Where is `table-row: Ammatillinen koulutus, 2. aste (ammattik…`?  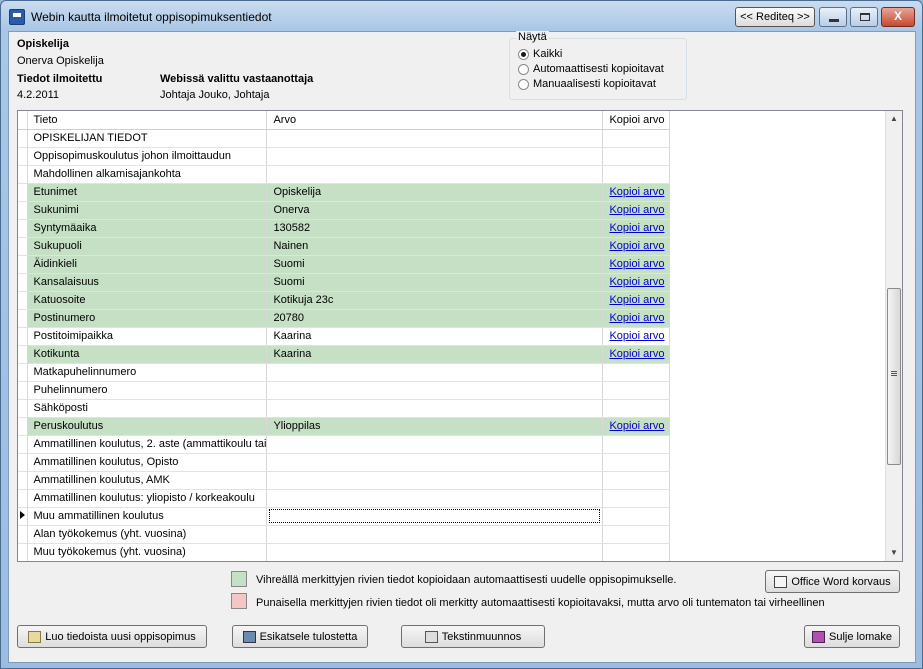
table-row: Ammatillinen koulutus, 2. aste (ammattik… is located at coordinates (344, 444).